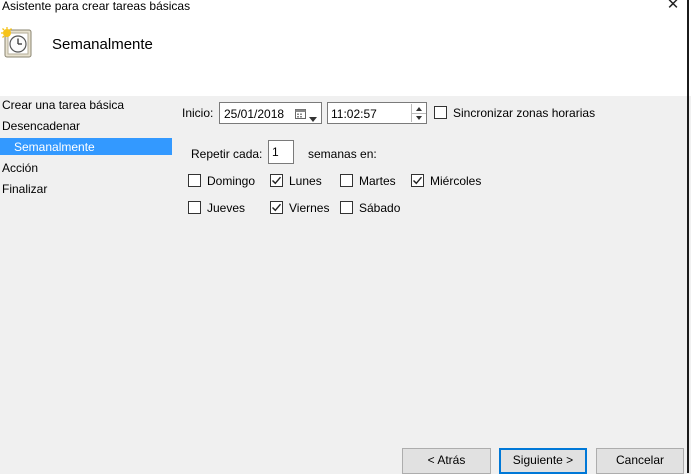 The height and width of the screenshot is (474, 691). Describe the element at coordinates (313, 118) in the screenshot. I see `chevron-down-icon` at that location.